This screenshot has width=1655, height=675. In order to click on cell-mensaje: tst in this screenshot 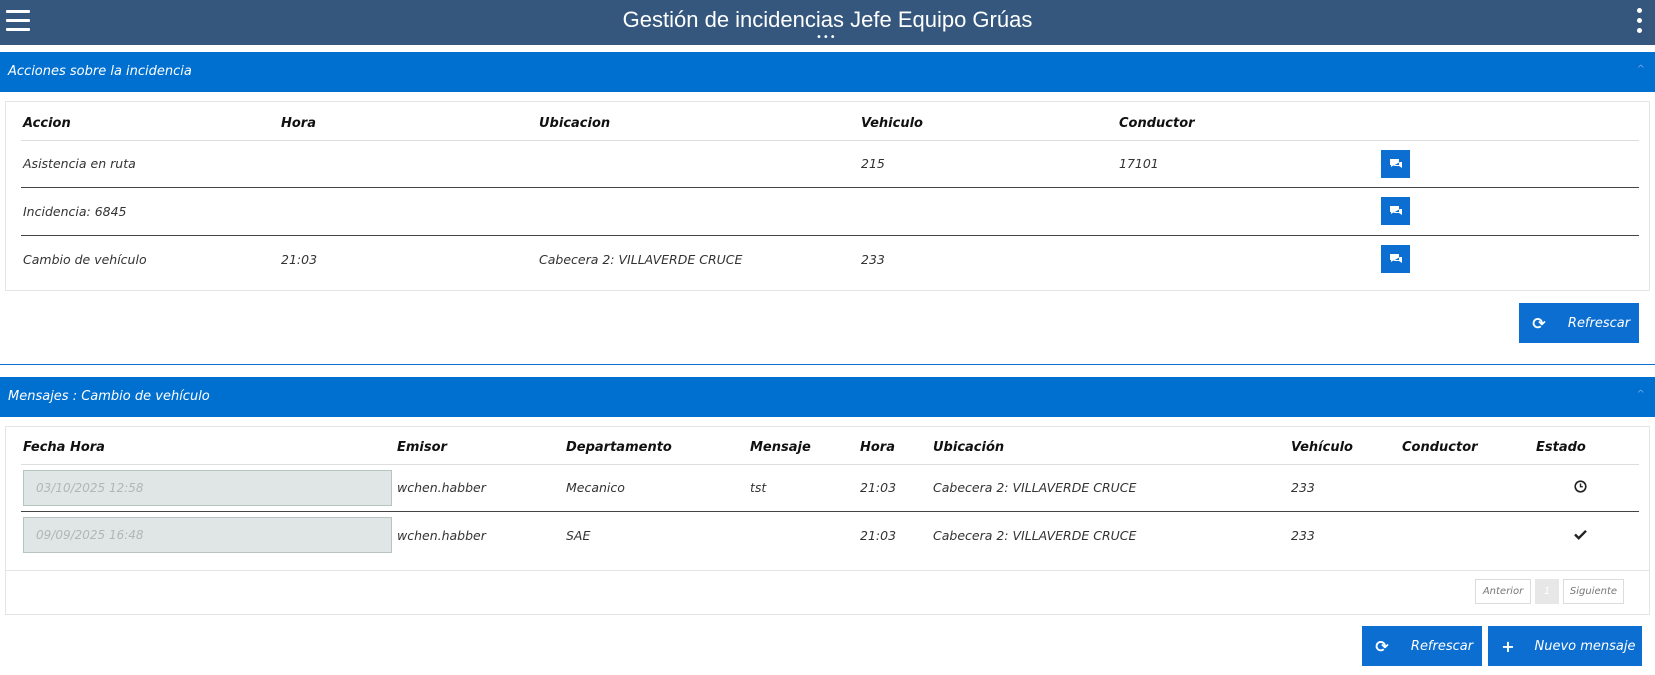, I will do `click(758, 487)`.